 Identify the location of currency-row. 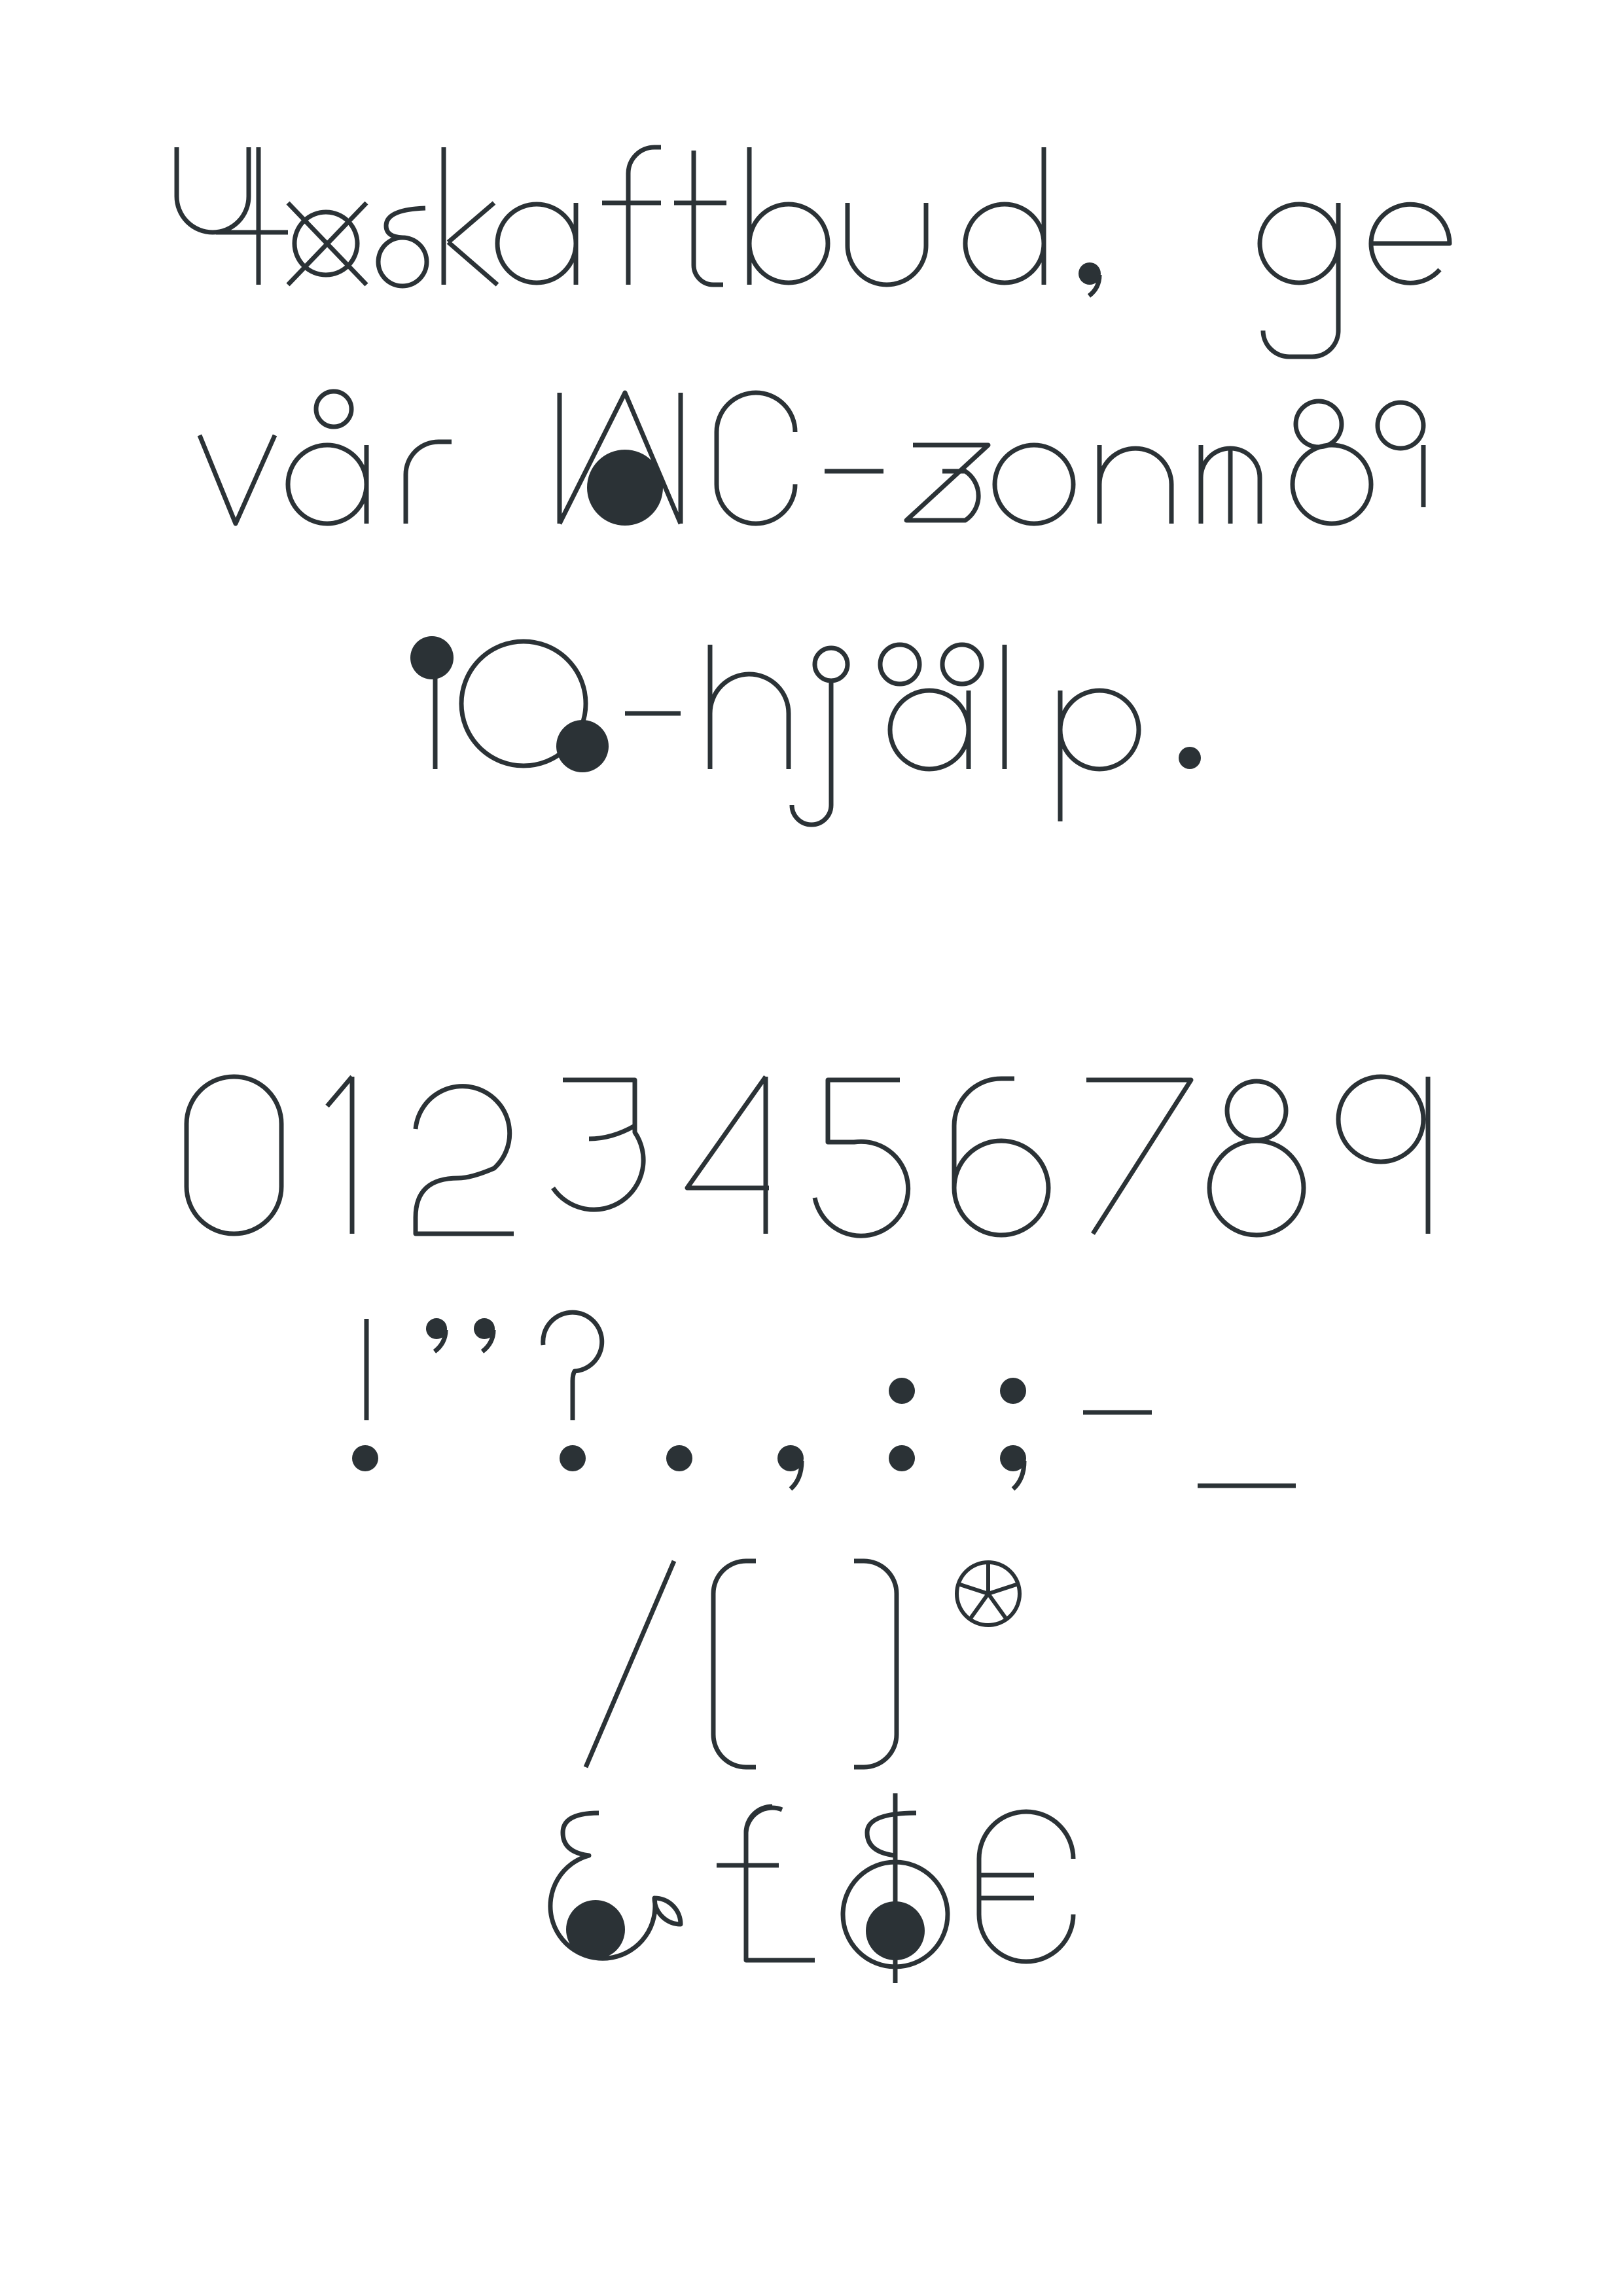
(812, 1888).